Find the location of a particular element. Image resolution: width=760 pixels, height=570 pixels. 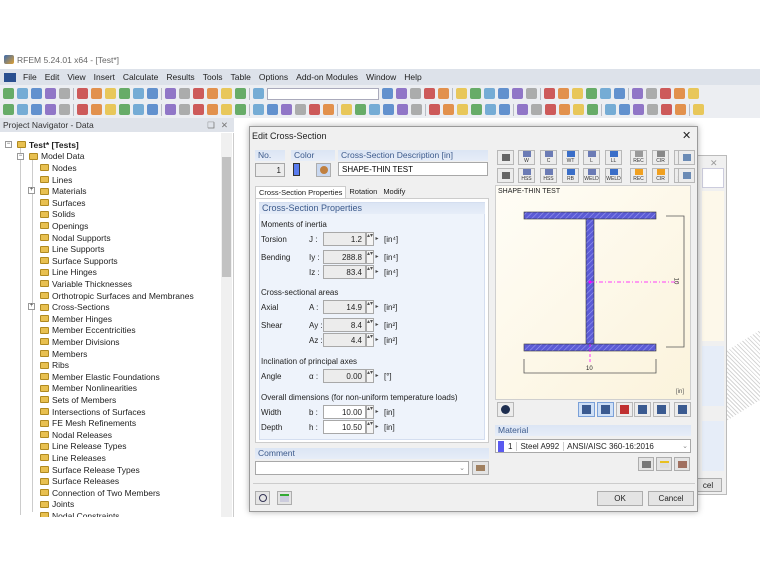

close-icon: ✕ is located at coordinates (686, 135).